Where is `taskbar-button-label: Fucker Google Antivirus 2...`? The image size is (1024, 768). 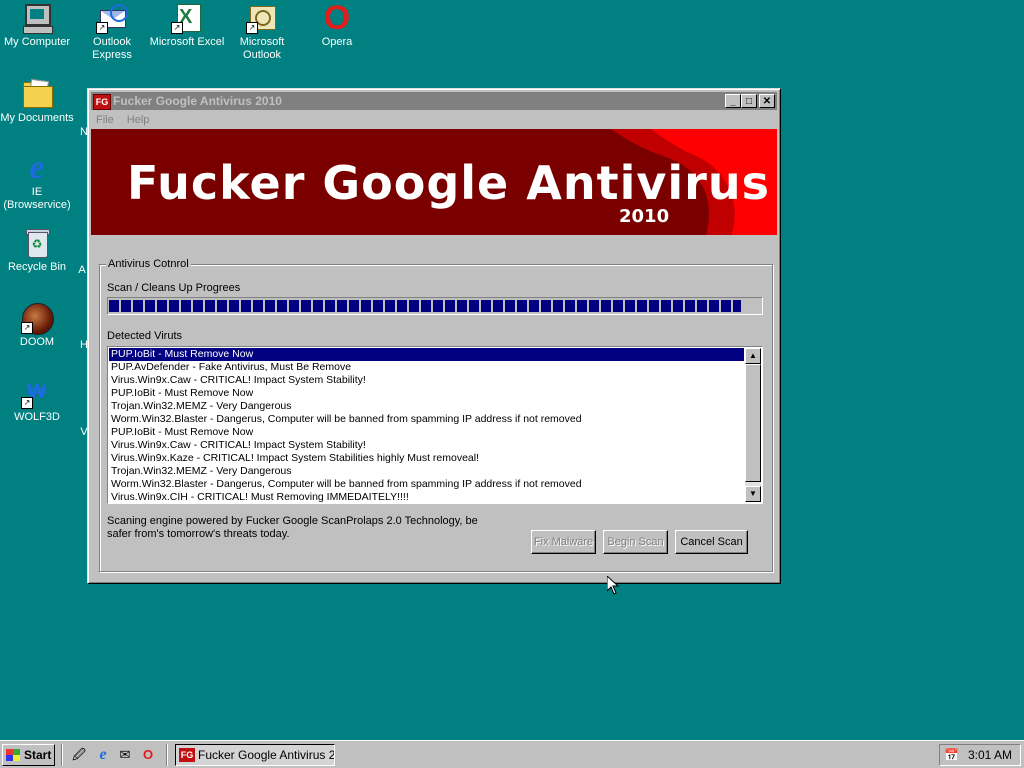
taskbar-button-label: Fucker Google Antivirus 2... is located at coordinates (266, 755).